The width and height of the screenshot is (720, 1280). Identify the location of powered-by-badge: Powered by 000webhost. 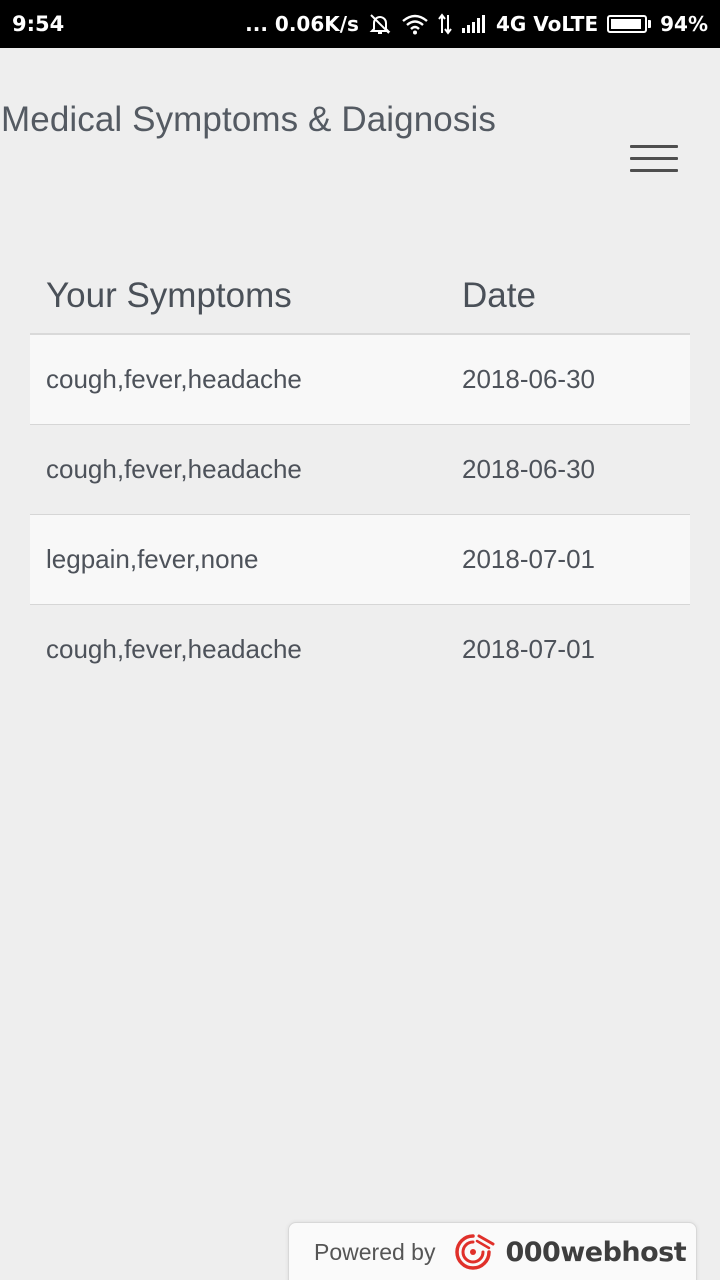
(492, 1251).